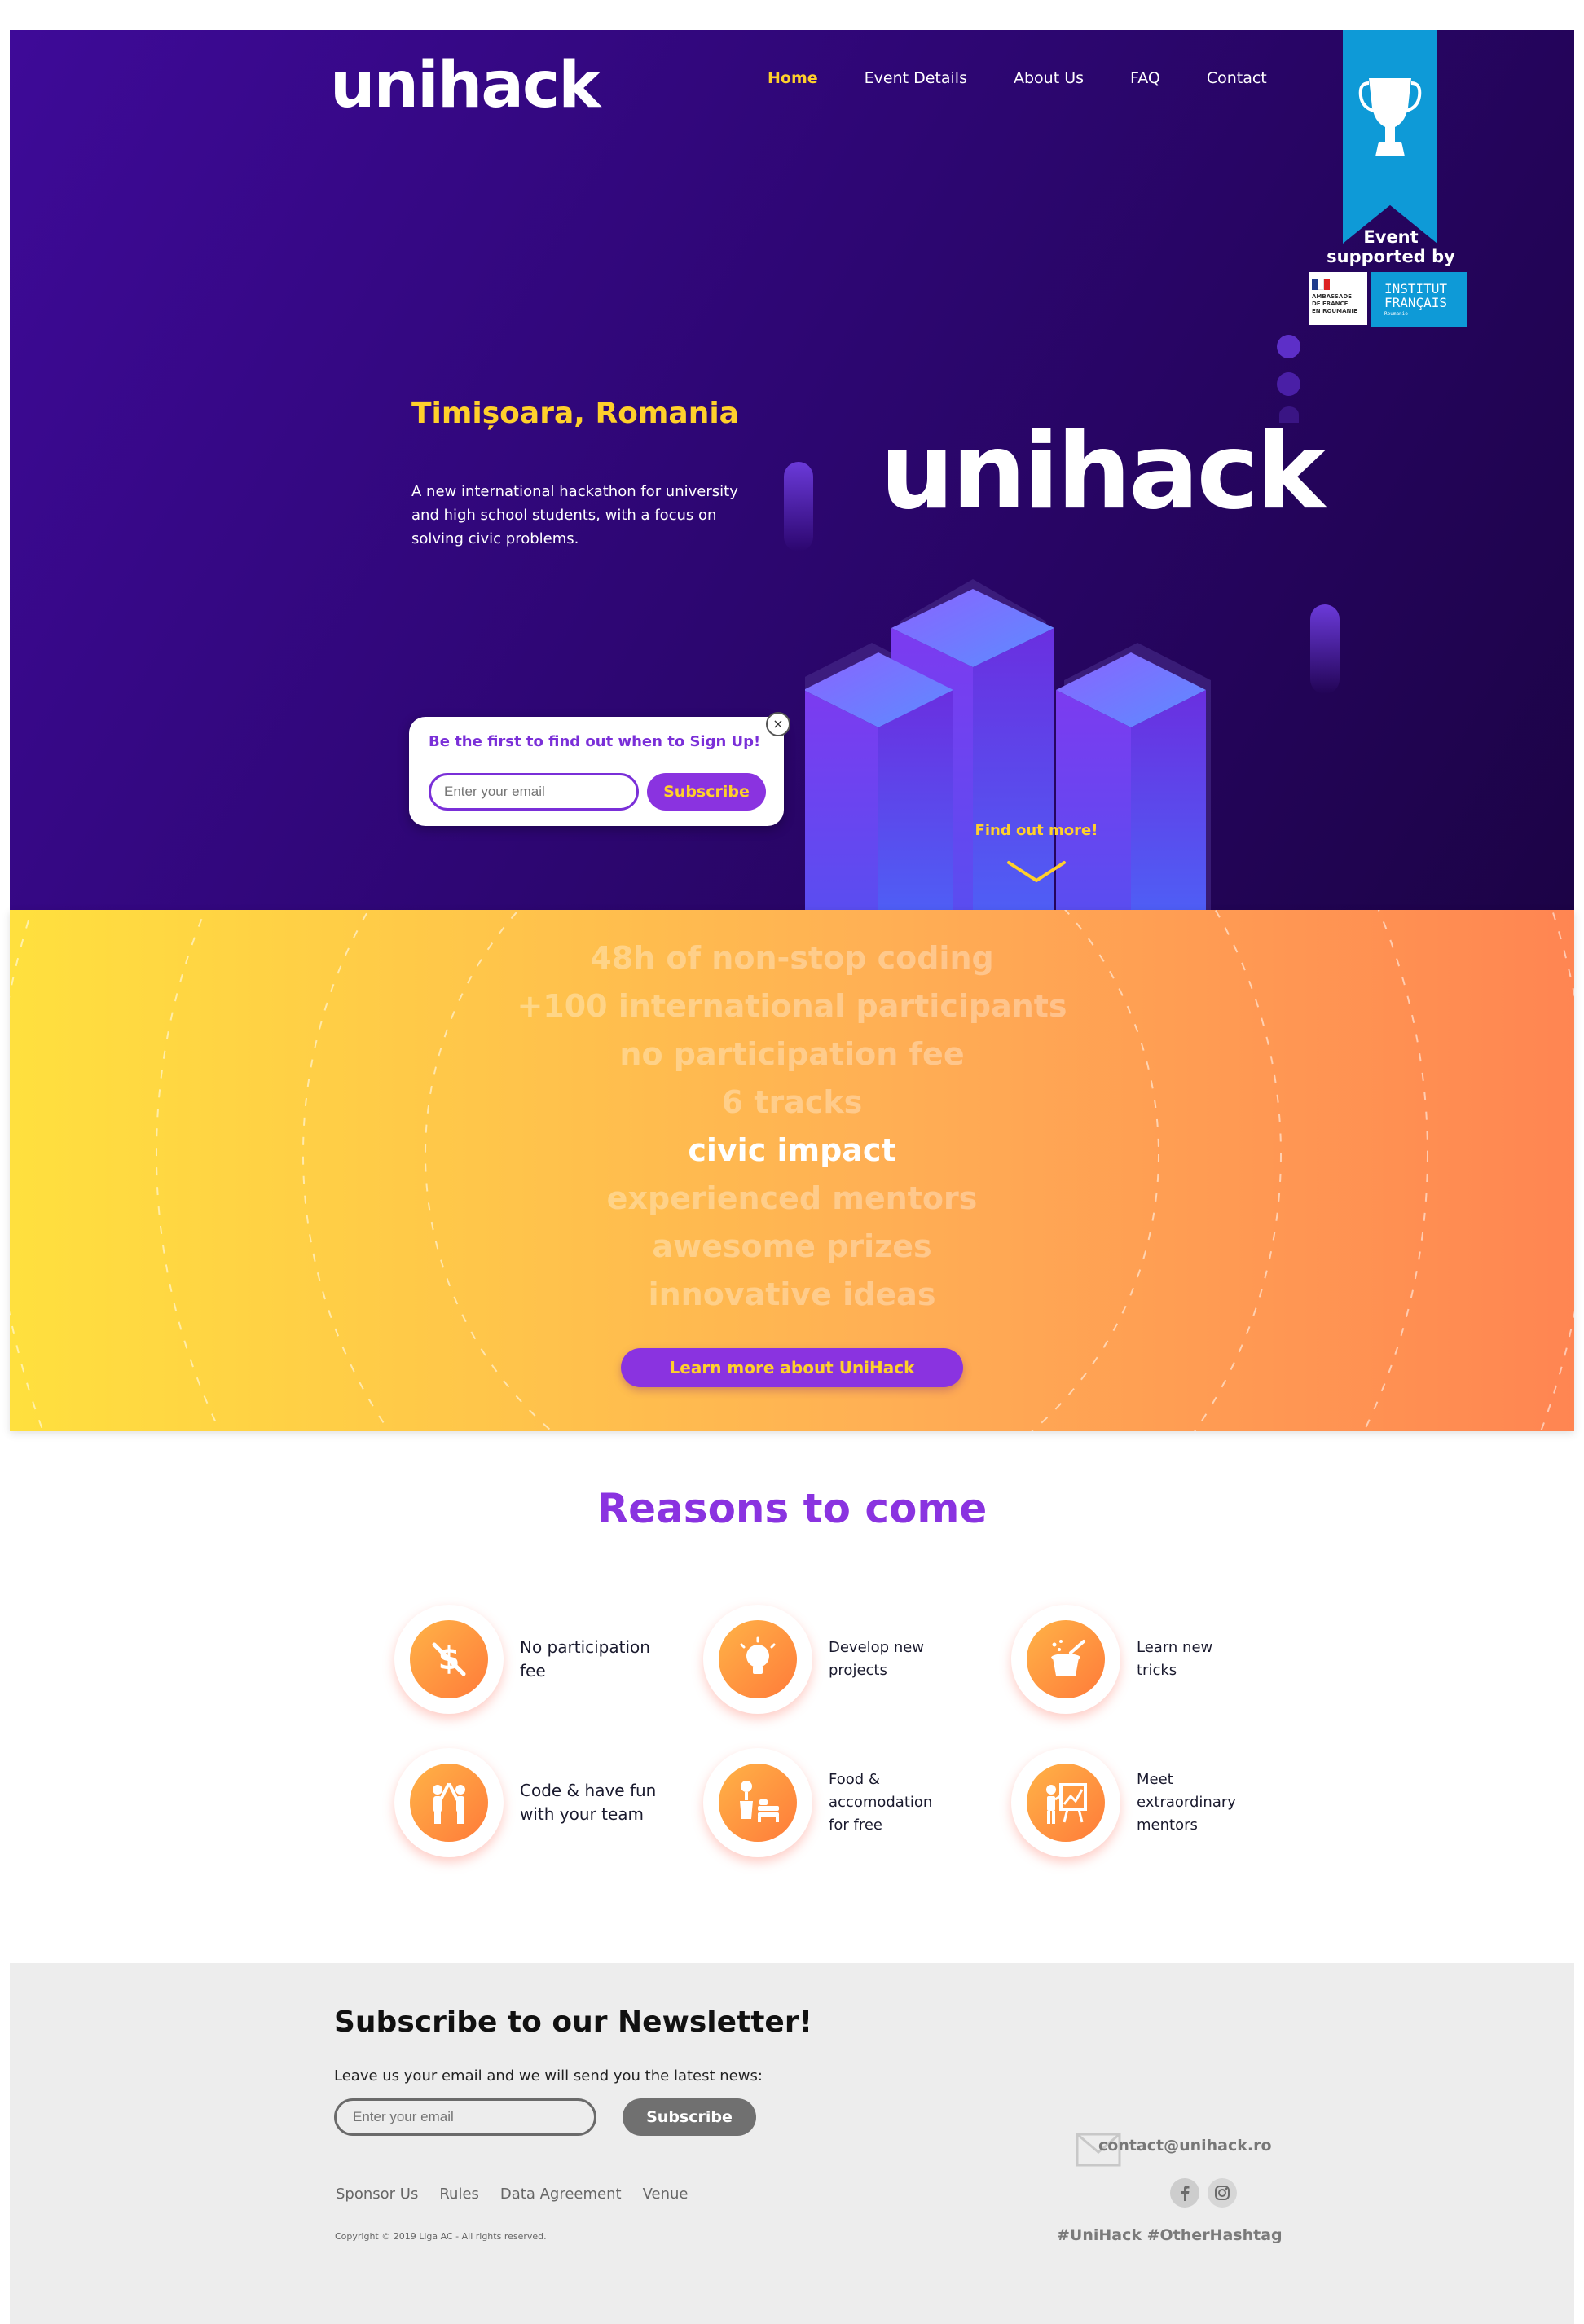  I want to click on french-flag-icon, so click(1321, 284).